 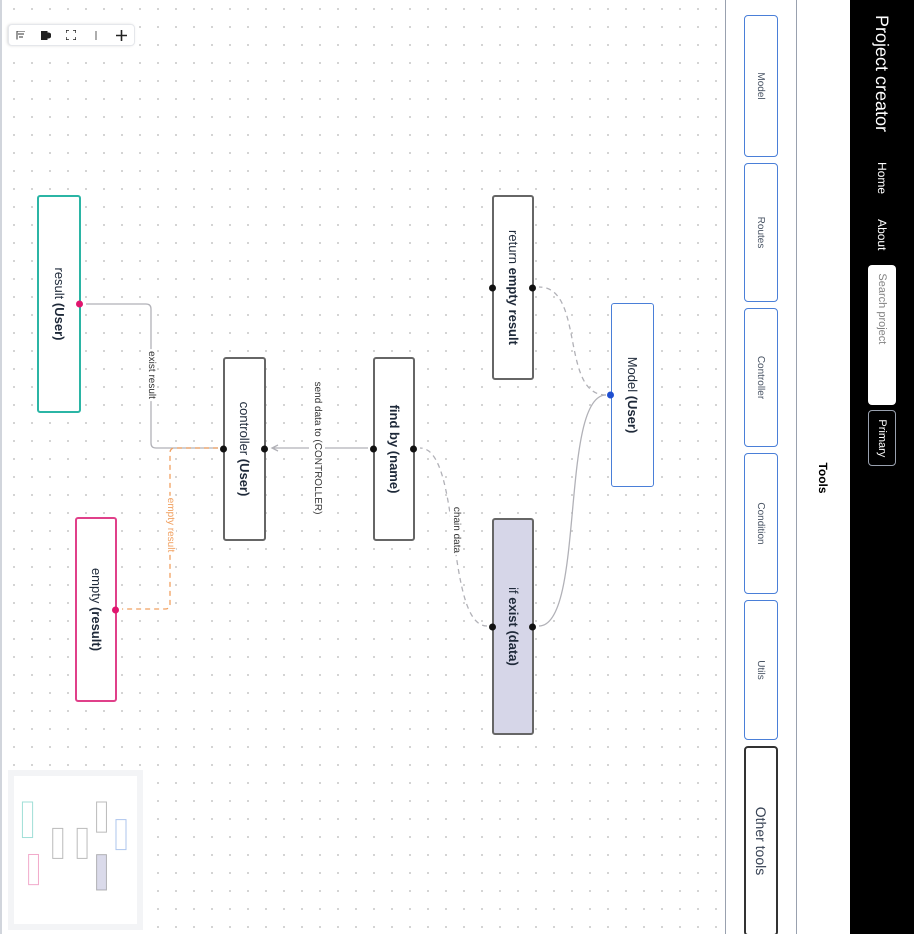 I want to click on flow-node: if exist (data), so click(x=513, y=626).